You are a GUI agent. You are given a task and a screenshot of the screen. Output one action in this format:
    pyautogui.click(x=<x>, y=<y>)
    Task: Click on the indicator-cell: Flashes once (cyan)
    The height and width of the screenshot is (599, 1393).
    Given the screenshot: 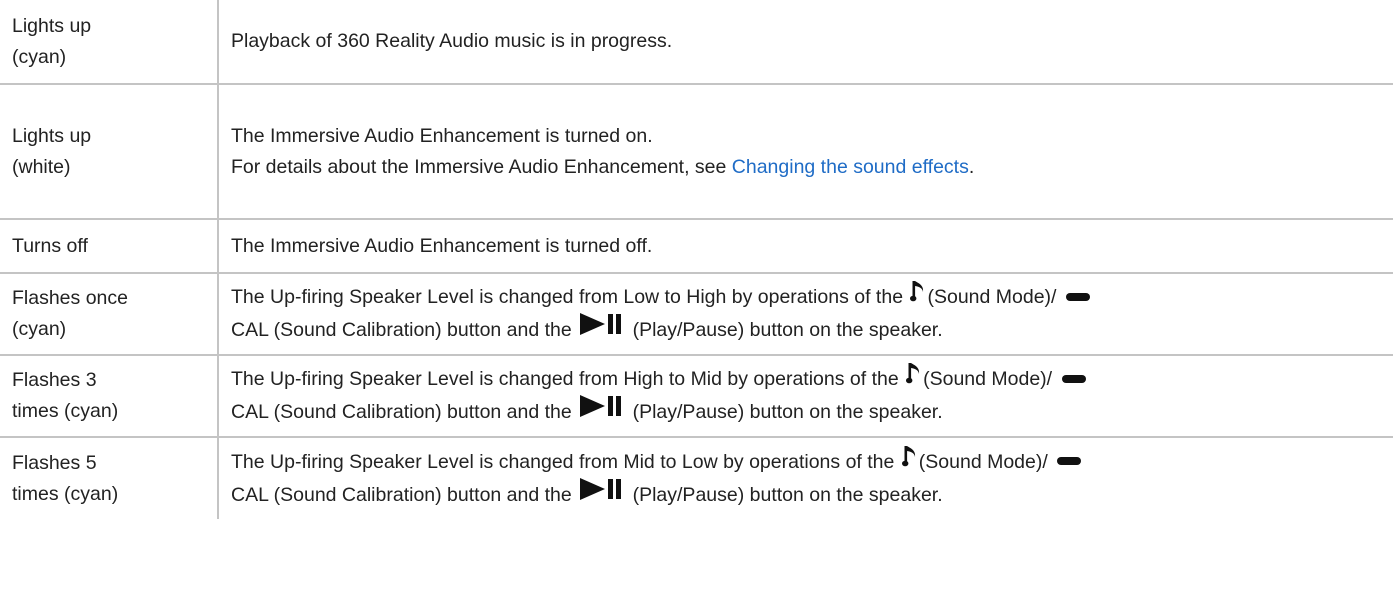 What is the action you would take?
    pyautogui.click(x=109, y=314)
    